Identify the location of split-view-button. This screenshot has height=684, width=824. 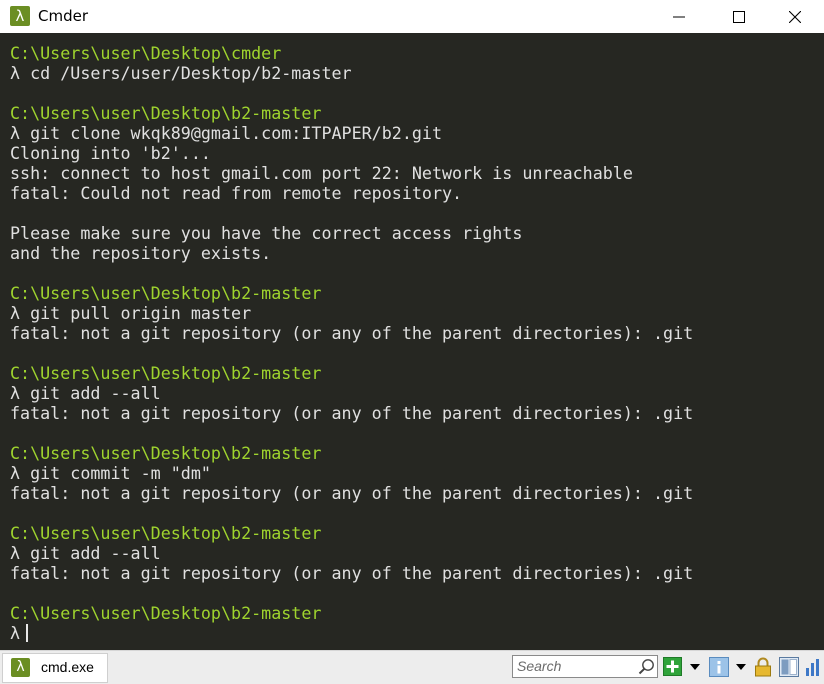
(789, 666).